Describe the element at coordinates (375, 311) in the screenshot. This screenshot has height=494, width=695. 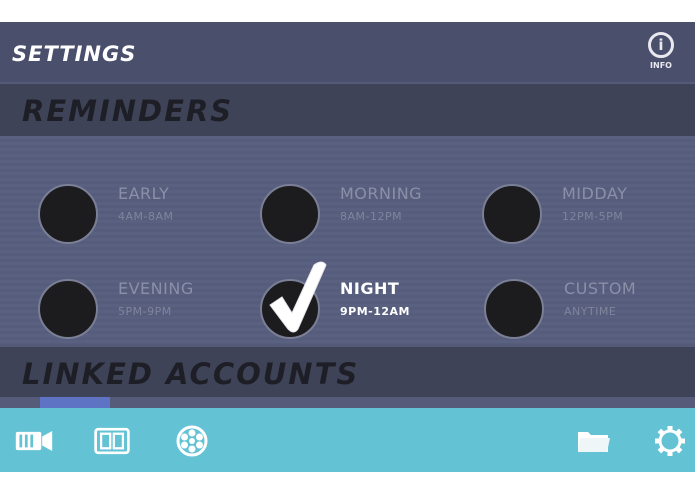
I see `option-time: 9PM-12AM` at that location.